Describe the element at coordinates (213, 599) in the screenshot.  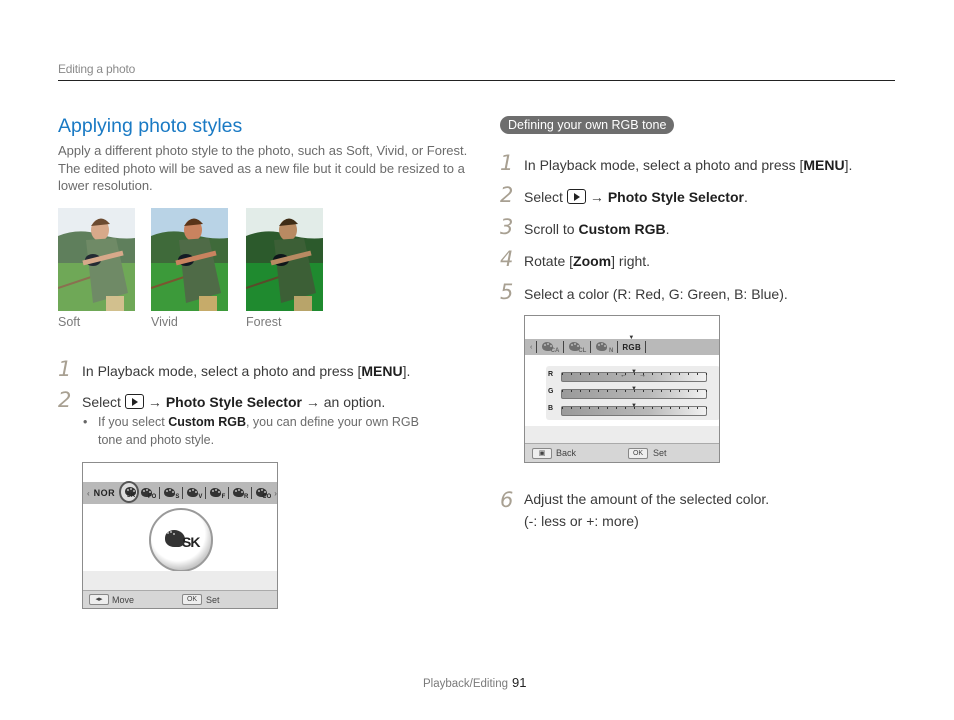
I see `set-label: Set` at that location.